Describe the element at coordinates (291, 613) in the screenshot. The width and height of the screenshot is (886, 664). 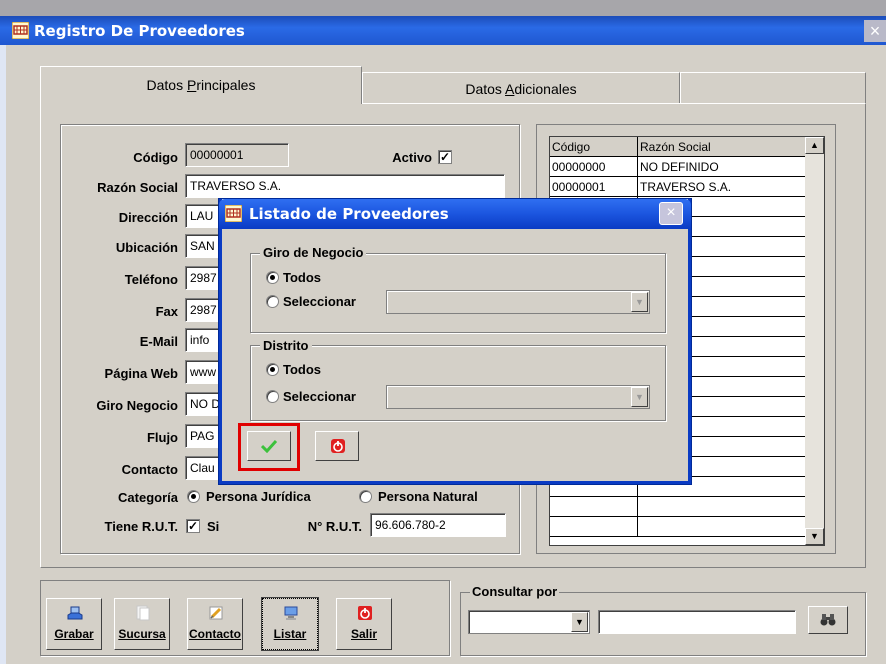
I see `list-icon` at that location.